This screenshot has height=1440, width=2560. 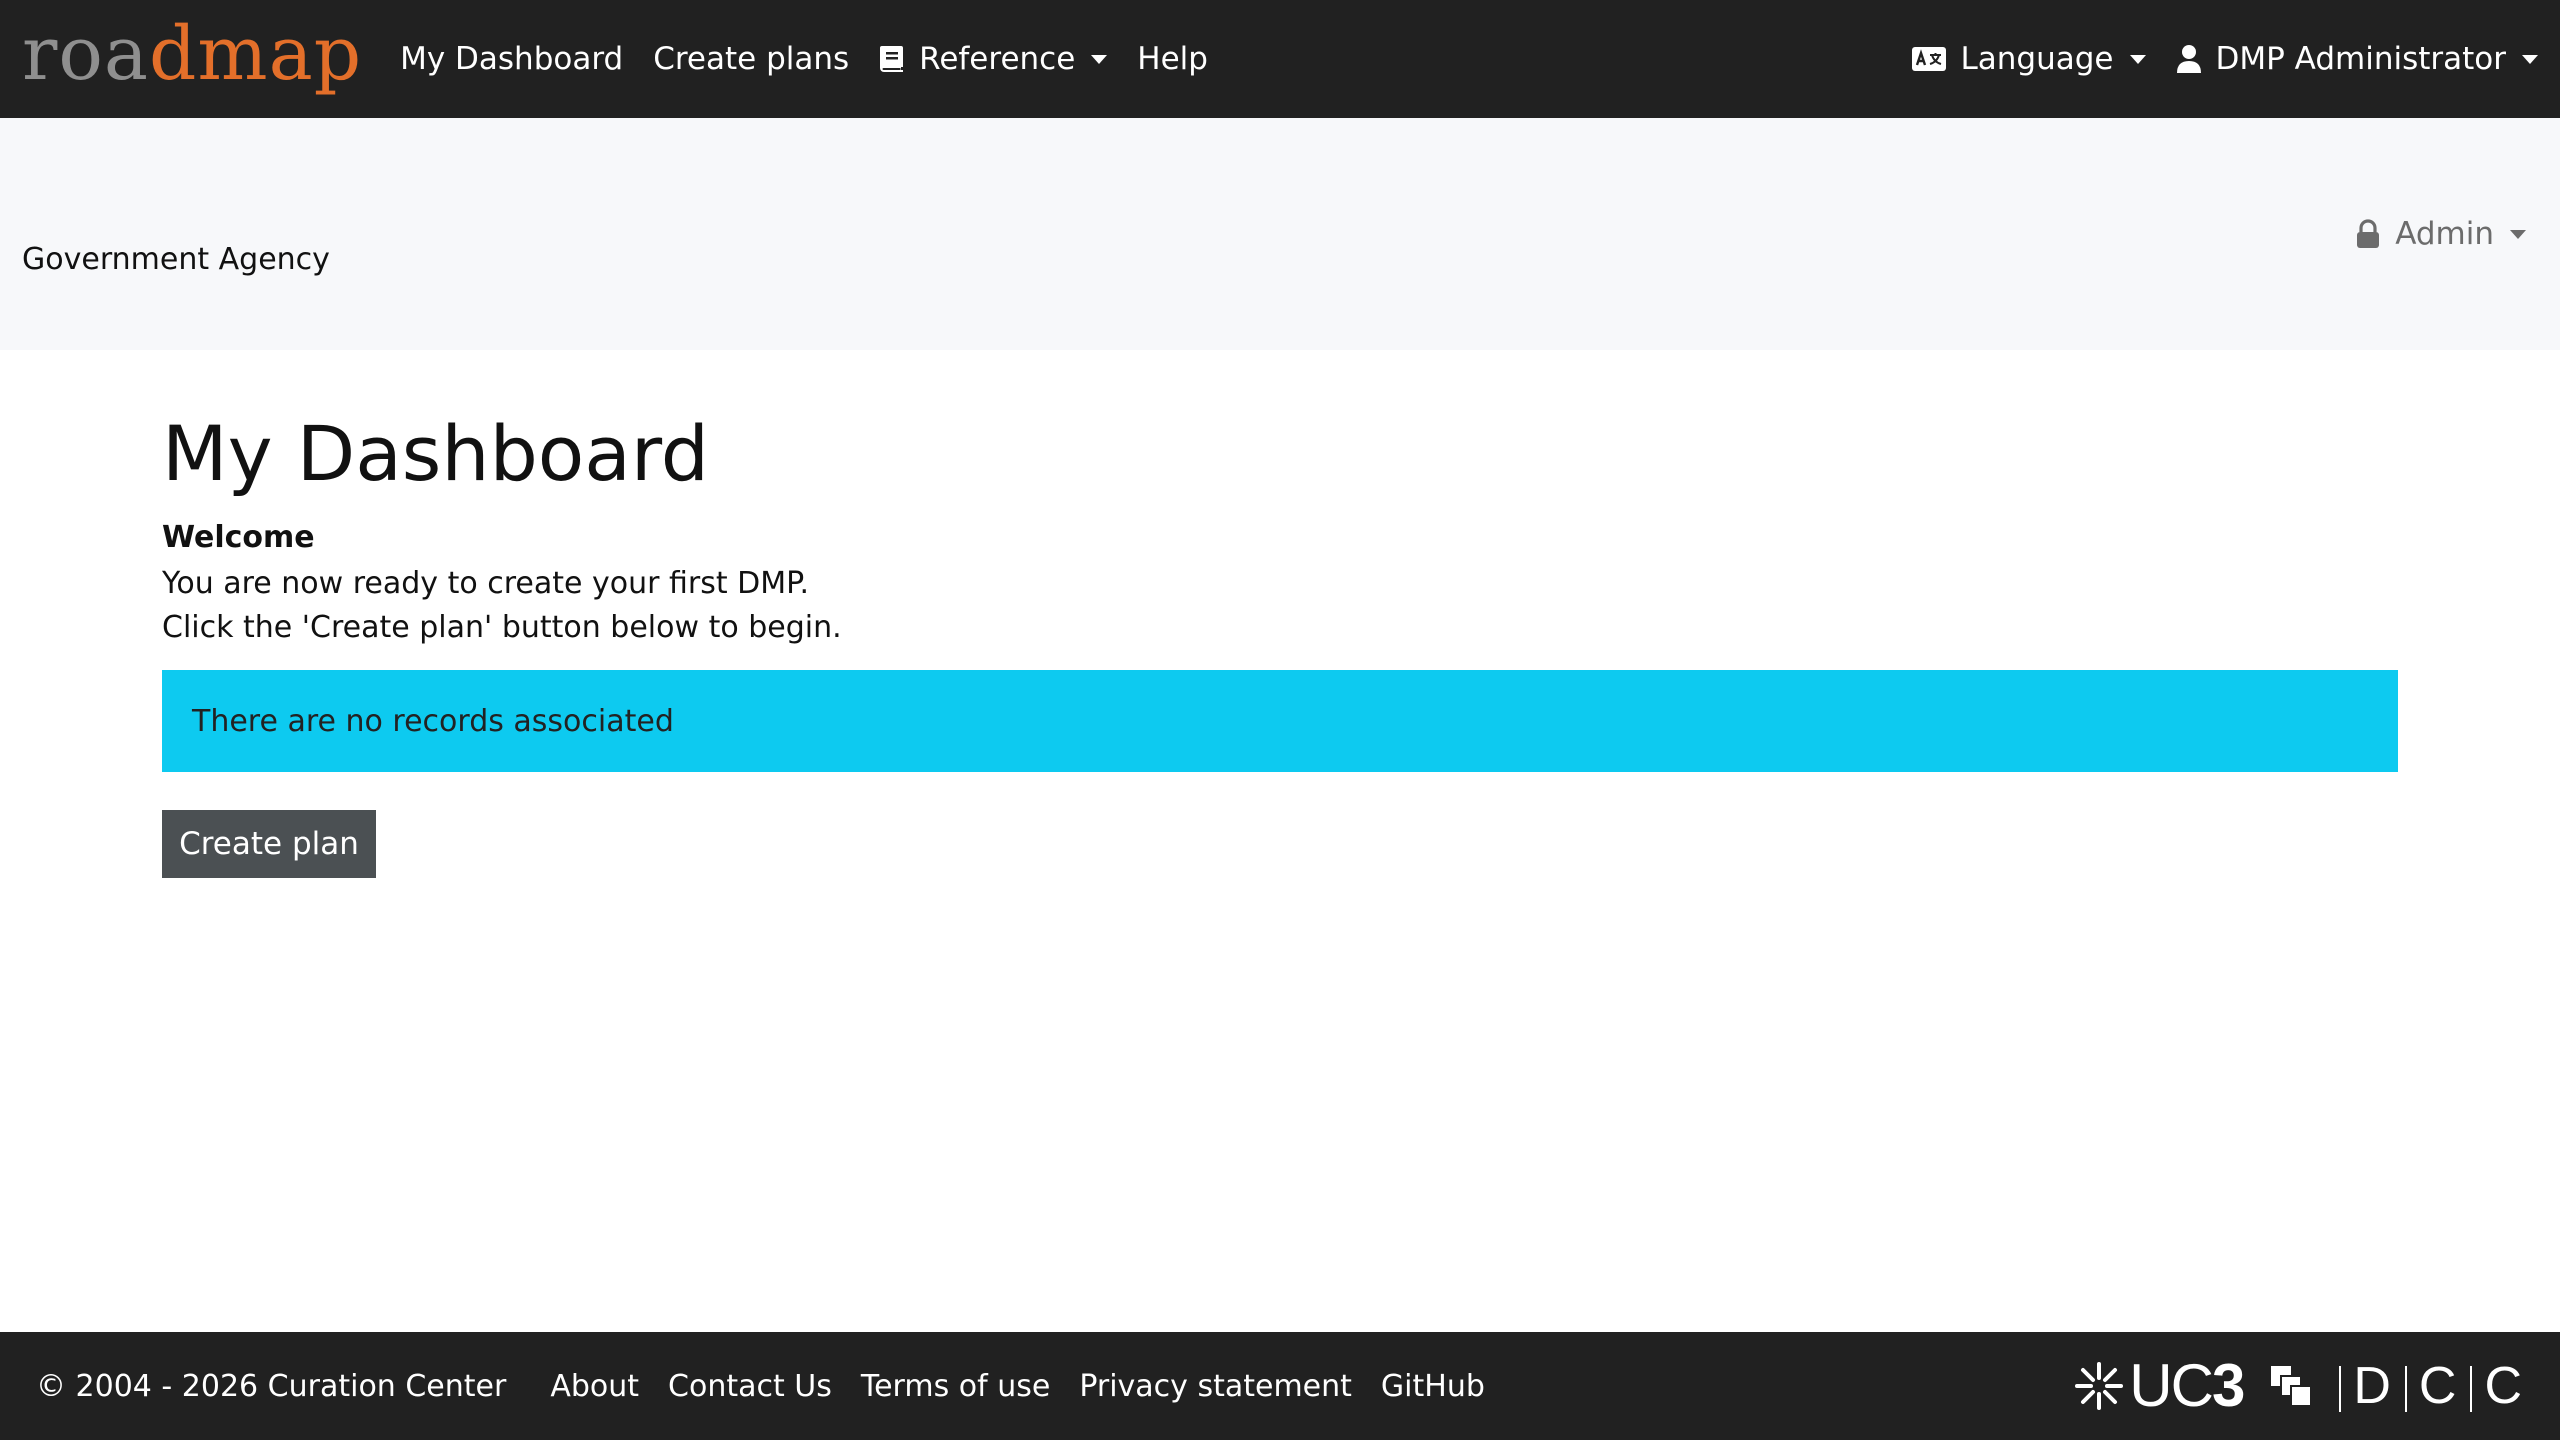 I want to click on uc3-logo: UC3, so click(x=2159, y=1386).